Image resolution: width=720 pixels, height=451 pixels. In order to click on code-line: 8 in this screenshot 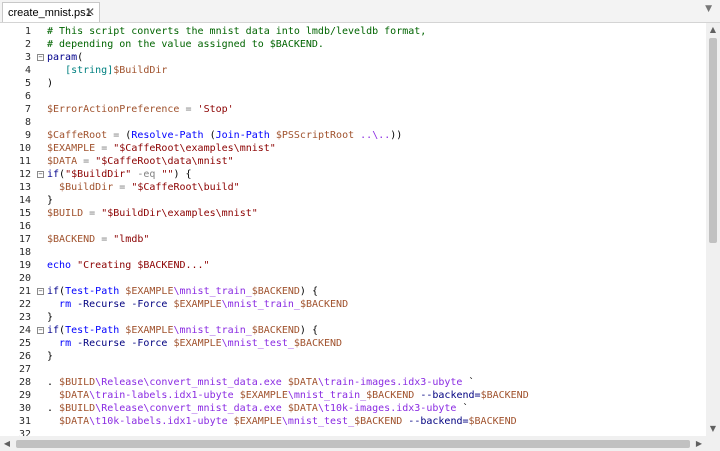, I will do `click(353, 122)`.